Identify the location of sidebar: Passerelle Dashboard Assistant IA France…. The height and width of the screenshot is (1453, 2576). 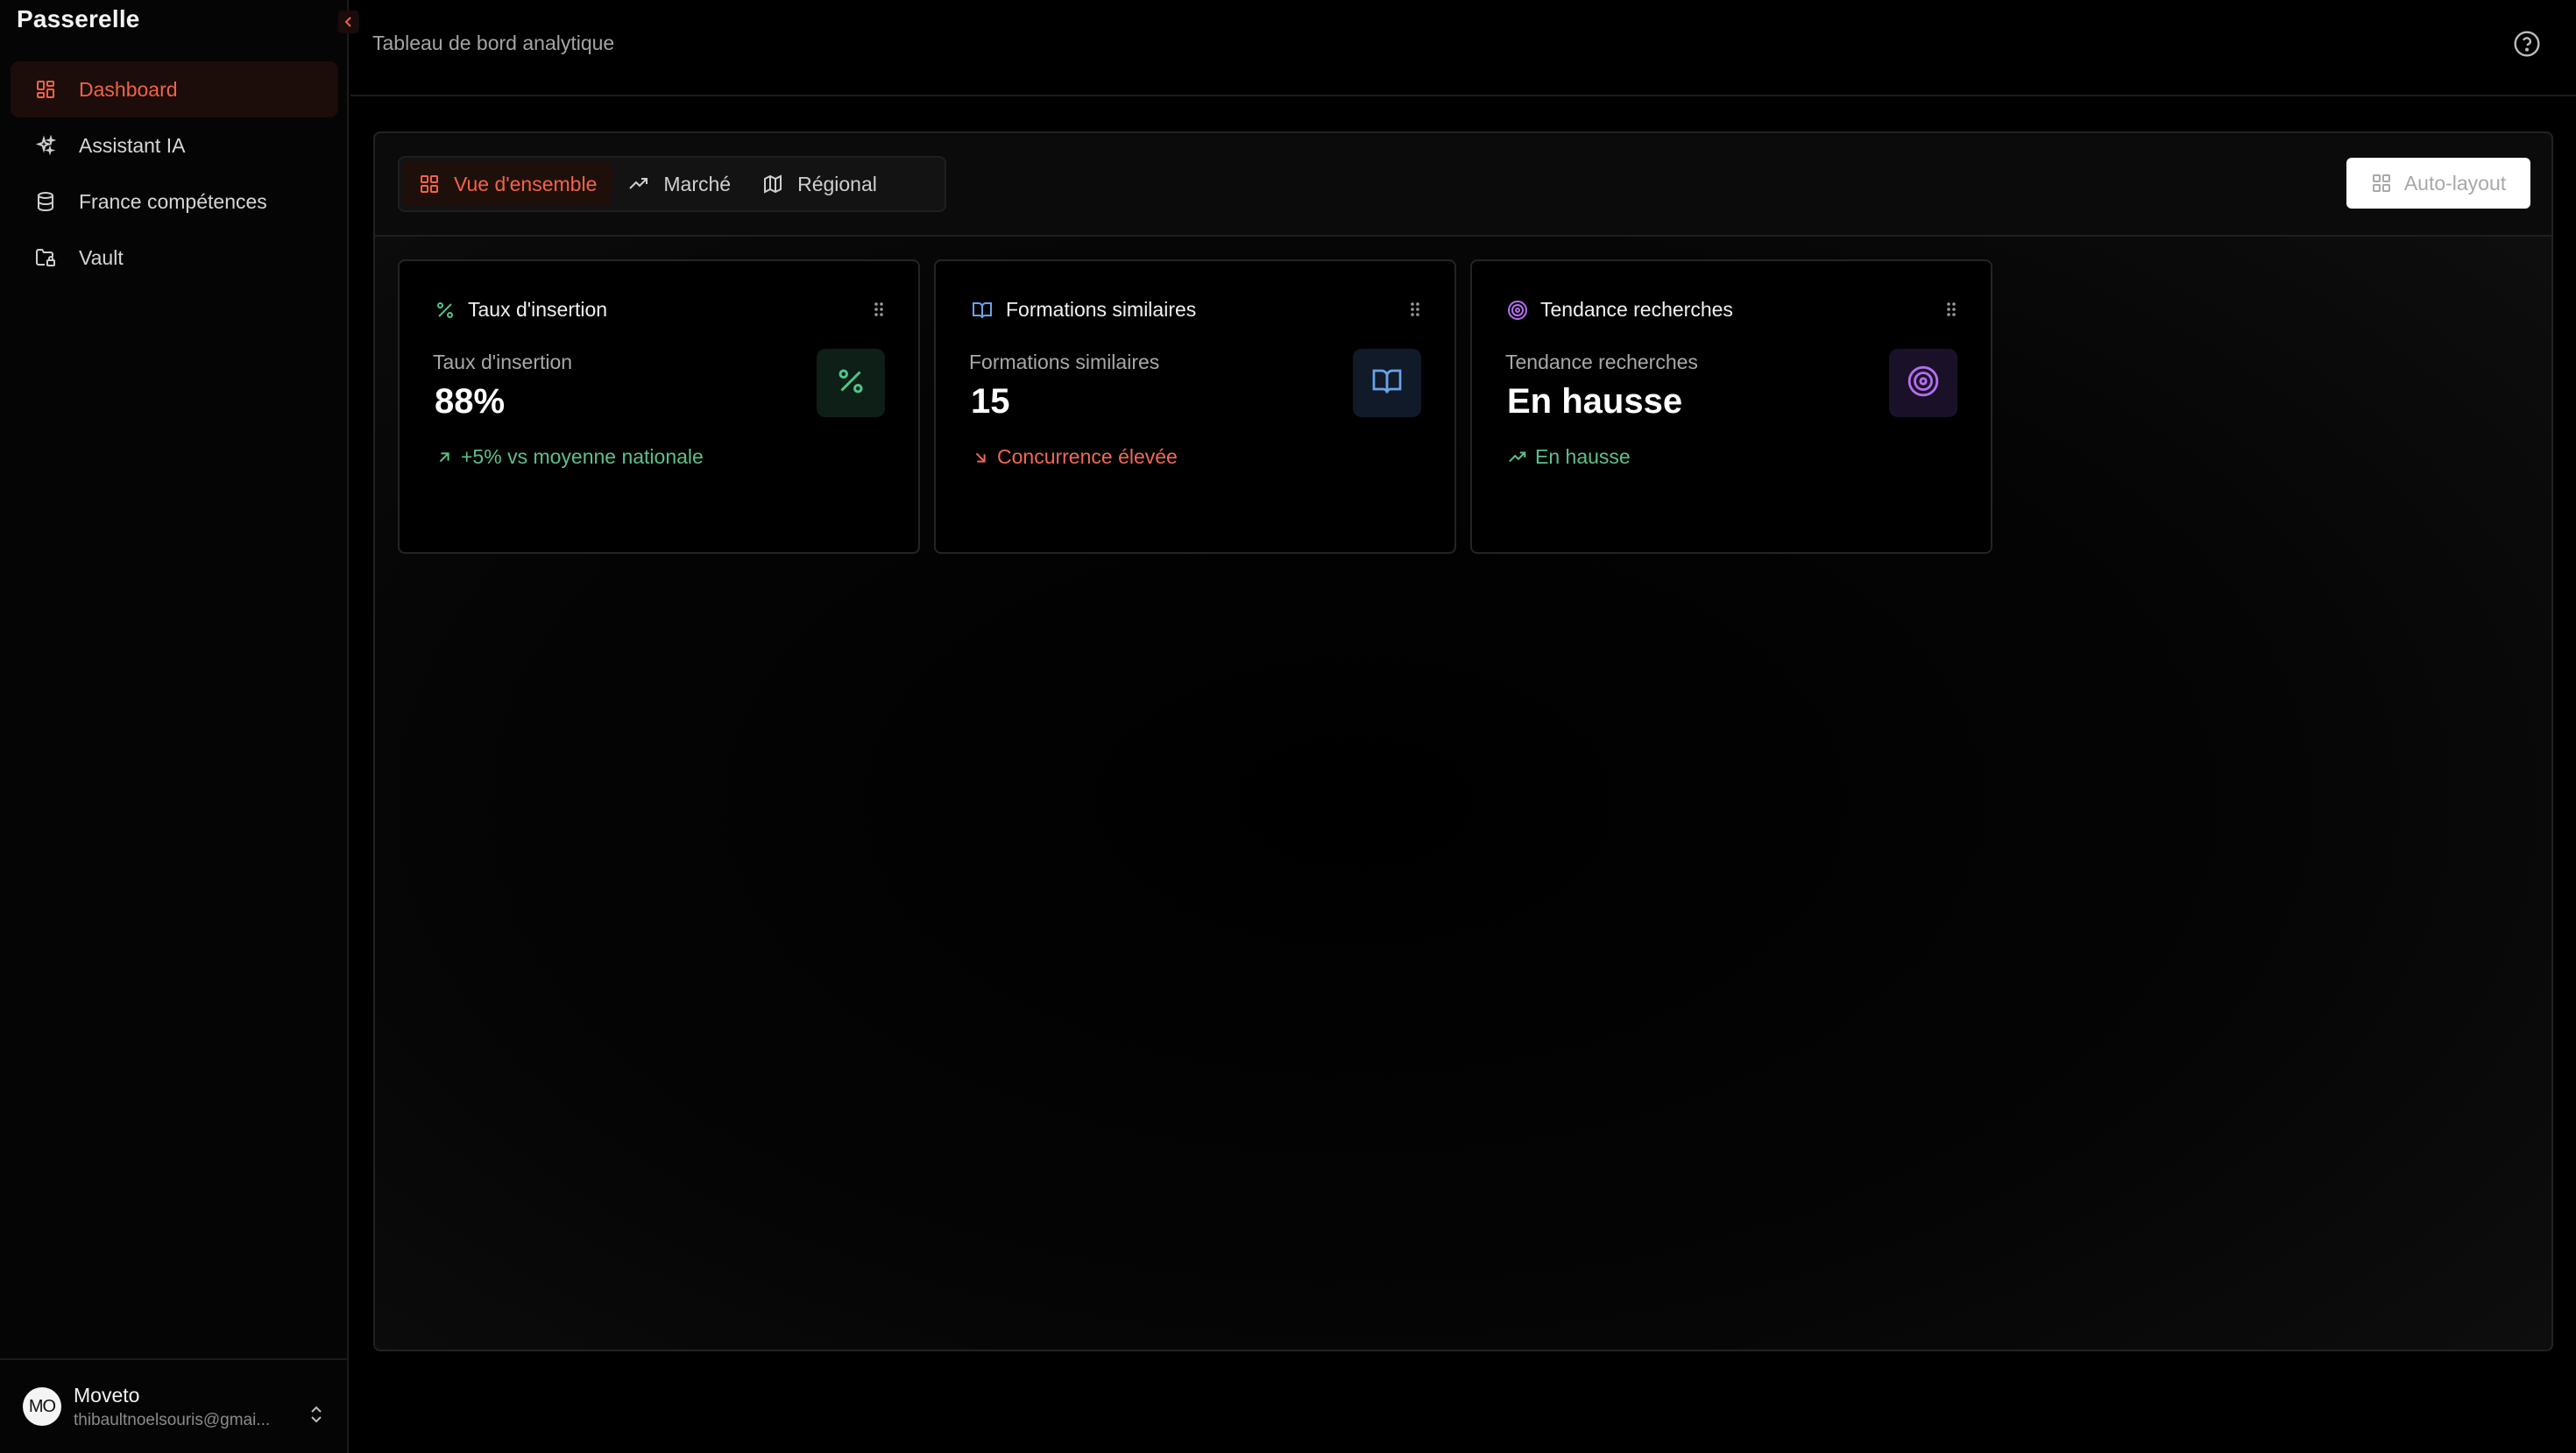
(179, 726).